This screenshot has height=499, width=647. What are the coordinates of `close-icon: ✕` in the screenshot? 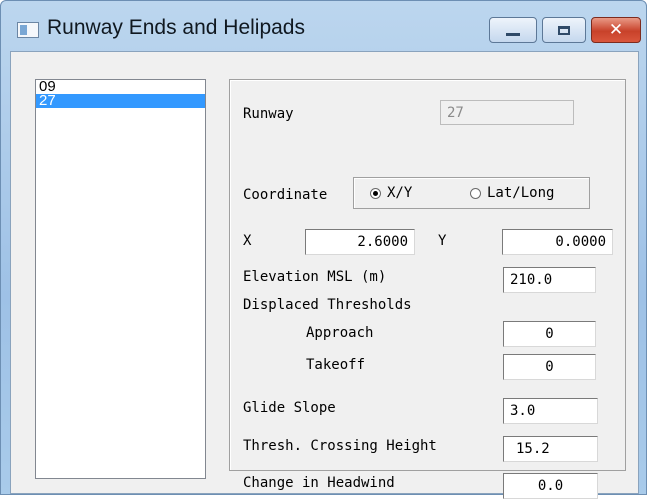 It's located at (616, 29).